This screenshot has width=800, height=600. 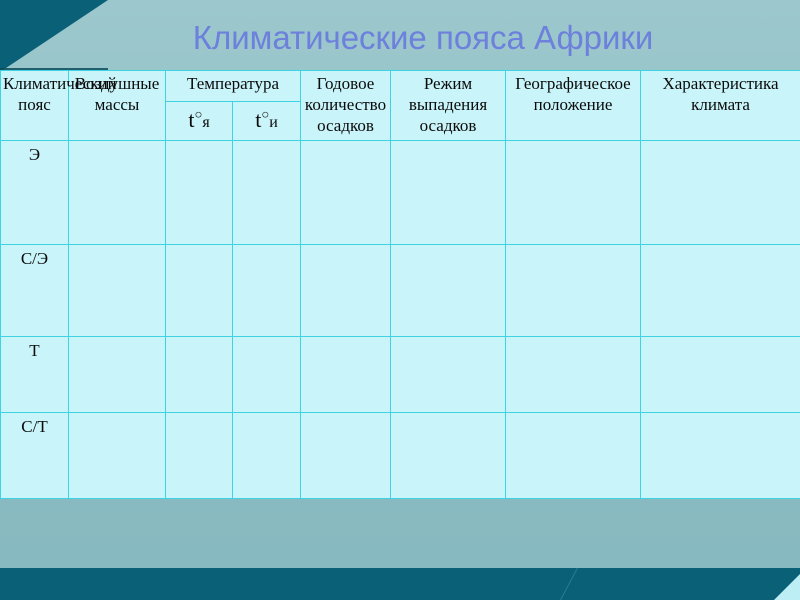 I want to click on header-temperature-january: t○я, so click(x=199, y=121).